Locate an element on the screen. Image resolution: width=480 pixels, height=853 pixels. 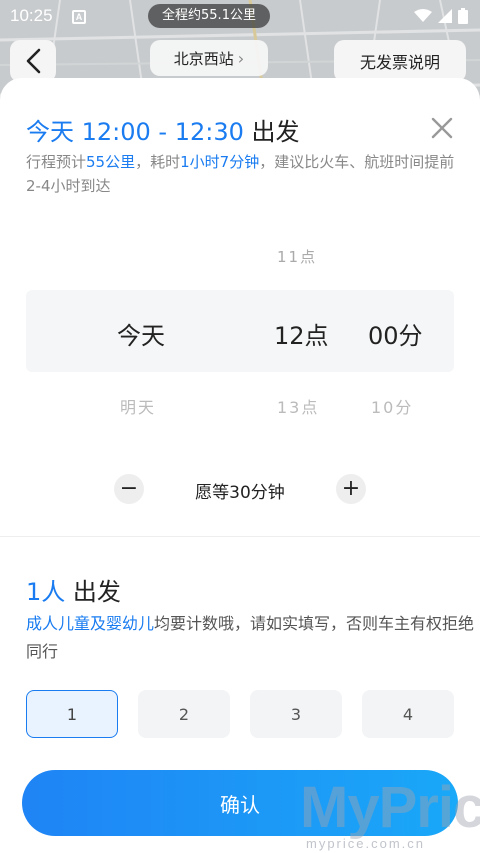
station-name: 北京西站 is located at coordinates (203, 58).